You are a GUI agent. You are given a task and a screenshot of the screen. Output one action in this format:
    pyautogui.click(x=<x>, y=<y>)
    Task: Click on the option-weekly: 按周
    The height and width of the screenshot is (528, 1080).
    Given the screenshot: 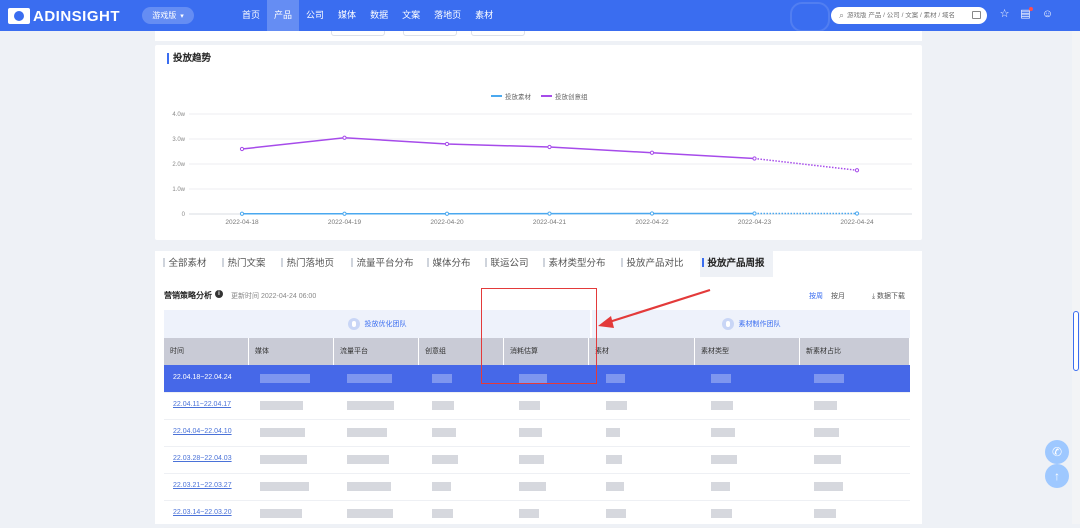 What is the action you would take?
    pyautogui.click(x=816, y=296)
    